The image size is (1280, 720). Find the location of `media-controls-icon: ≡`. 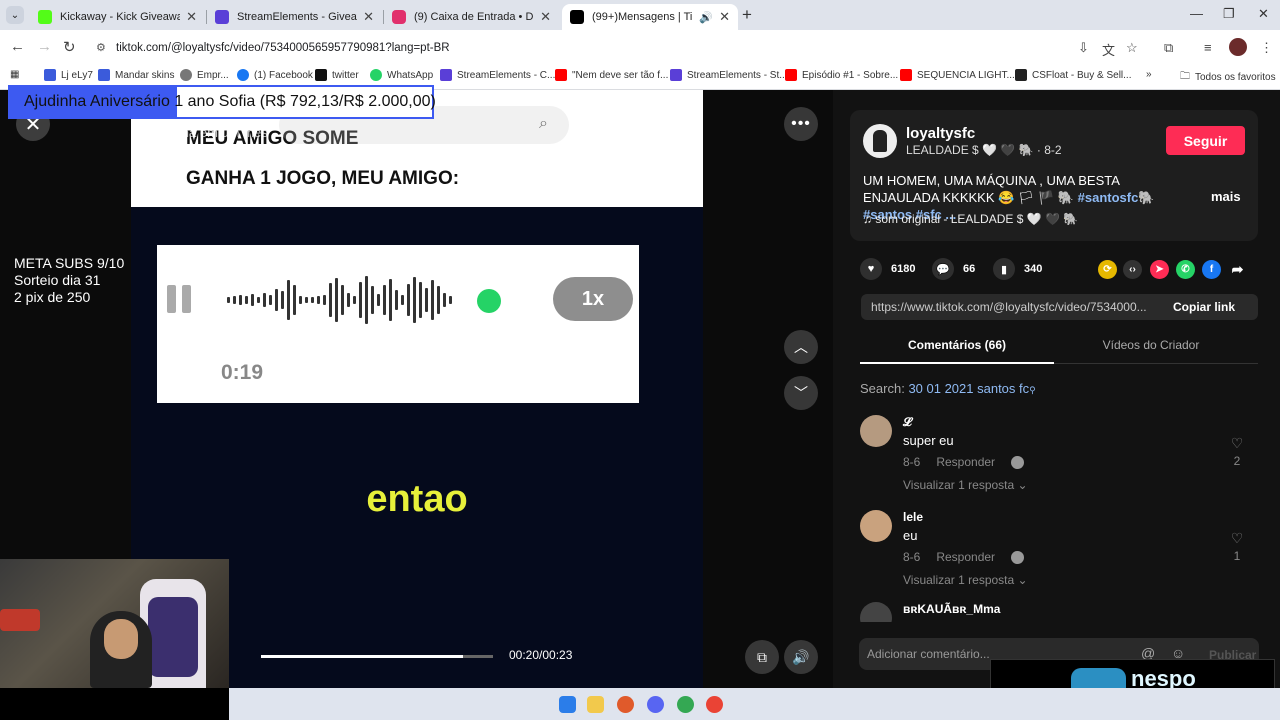

media-controls-icon: ≡ is located at coordinates (1208, 47).